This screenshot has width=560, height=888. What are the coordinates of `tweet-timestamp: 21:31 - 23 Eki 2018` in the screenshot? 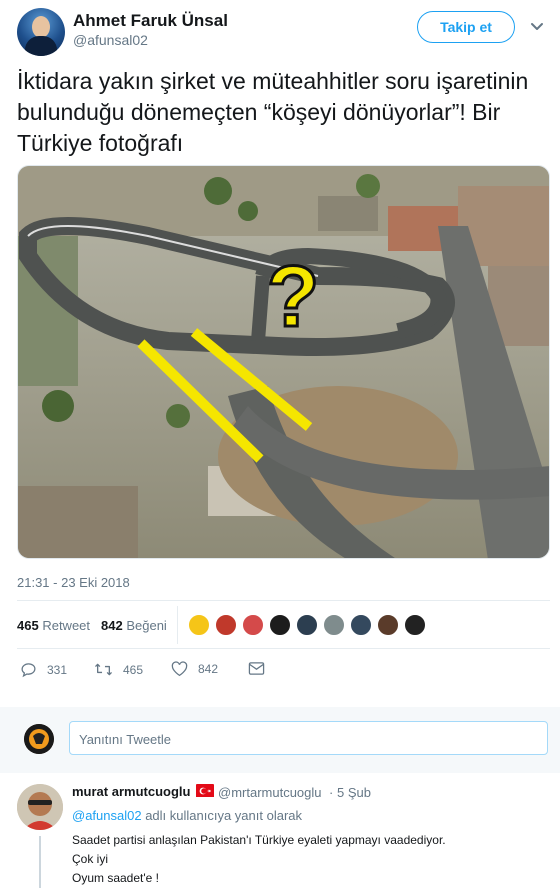 It's located at (73, 582).